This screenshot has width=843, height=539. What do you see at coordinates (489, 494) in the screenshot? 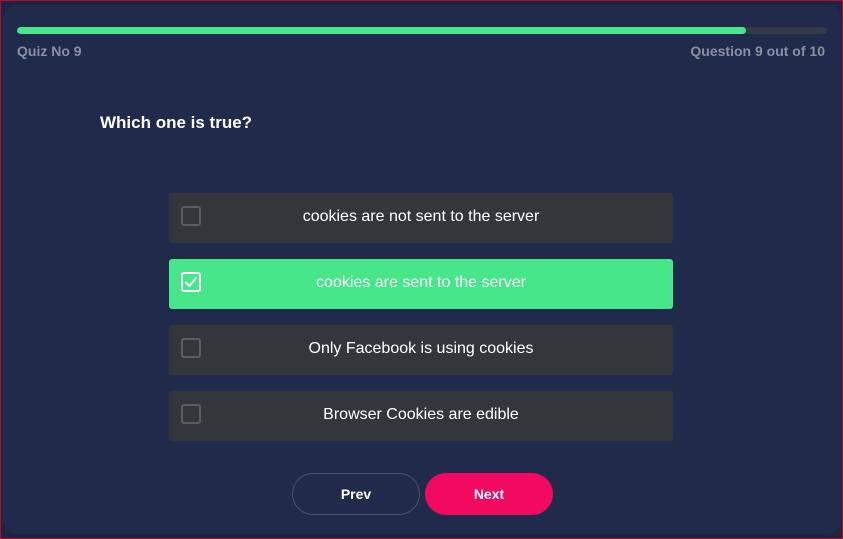
I see `next-button: Next` at bounding box center [489, 494].